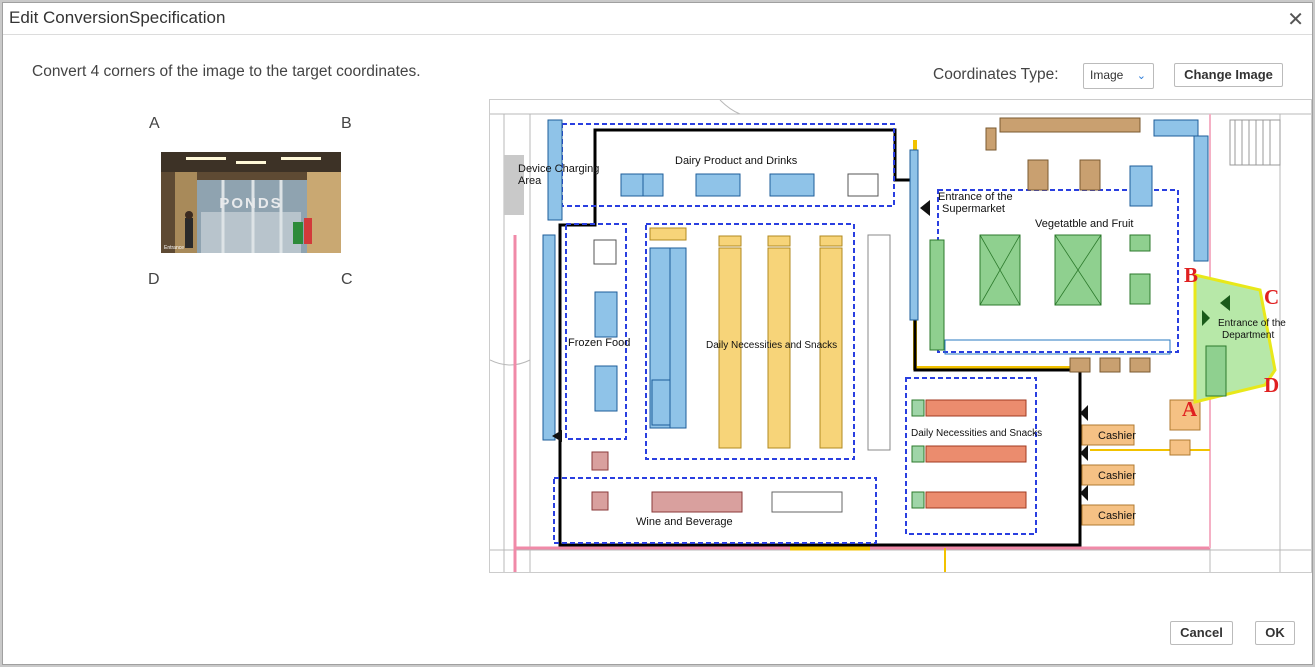 The height and width of the screenshot is (667, 1315). Describe the element at coordinates (976, 433) in the screenshot. I see `zone-label-daily-right: Daily Necessities and Snacks` at that location.